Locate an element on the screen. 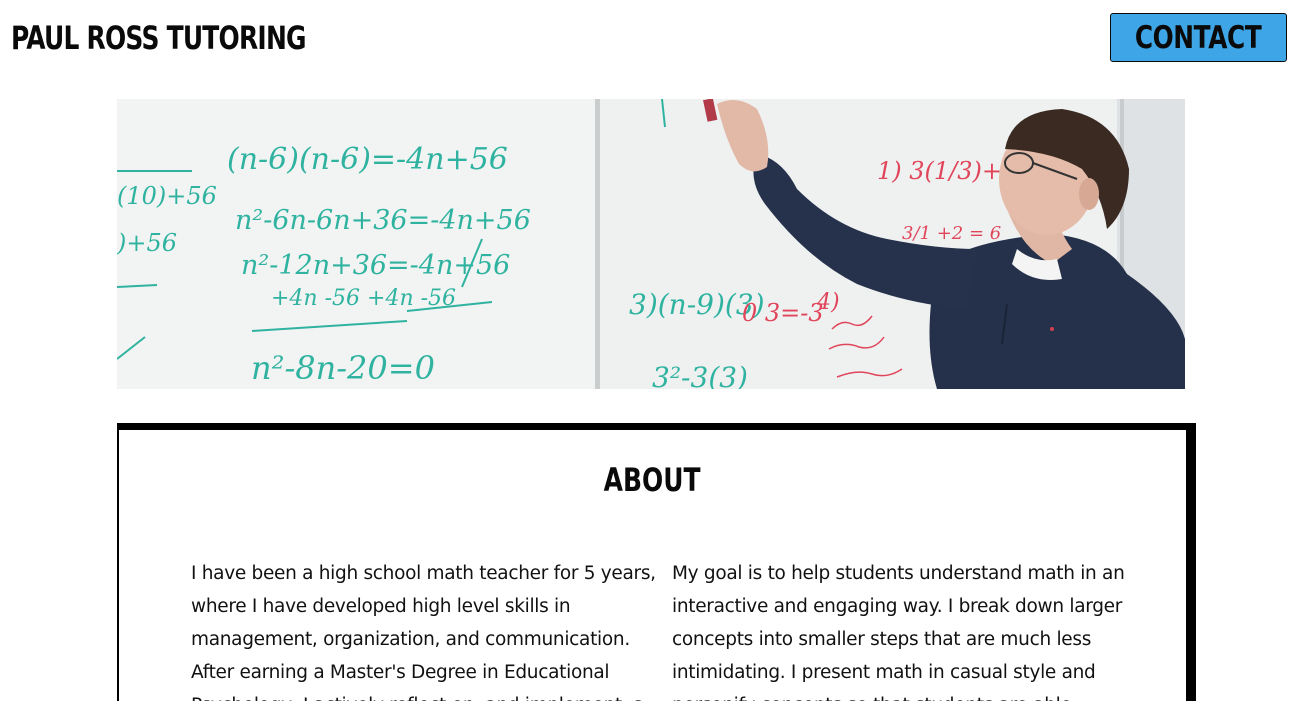 Image resolution: width=1305 pixels, height=701 pixels. whiteboard-middle-2: 3²-3(3) is located at coordinates (700, 375).